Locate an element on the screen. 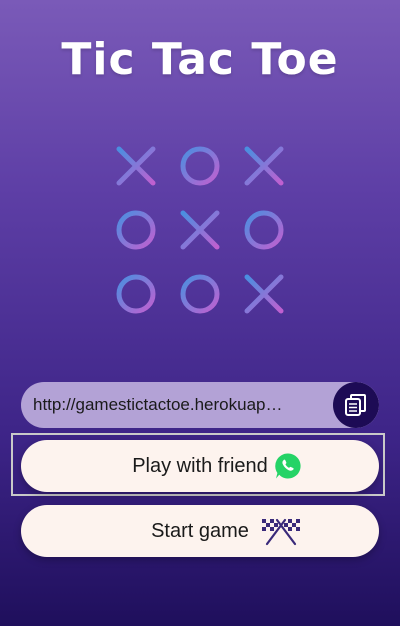 The image size is (400, 626). app-title: Tic Tac Toe is located at coordinates (200, 59).